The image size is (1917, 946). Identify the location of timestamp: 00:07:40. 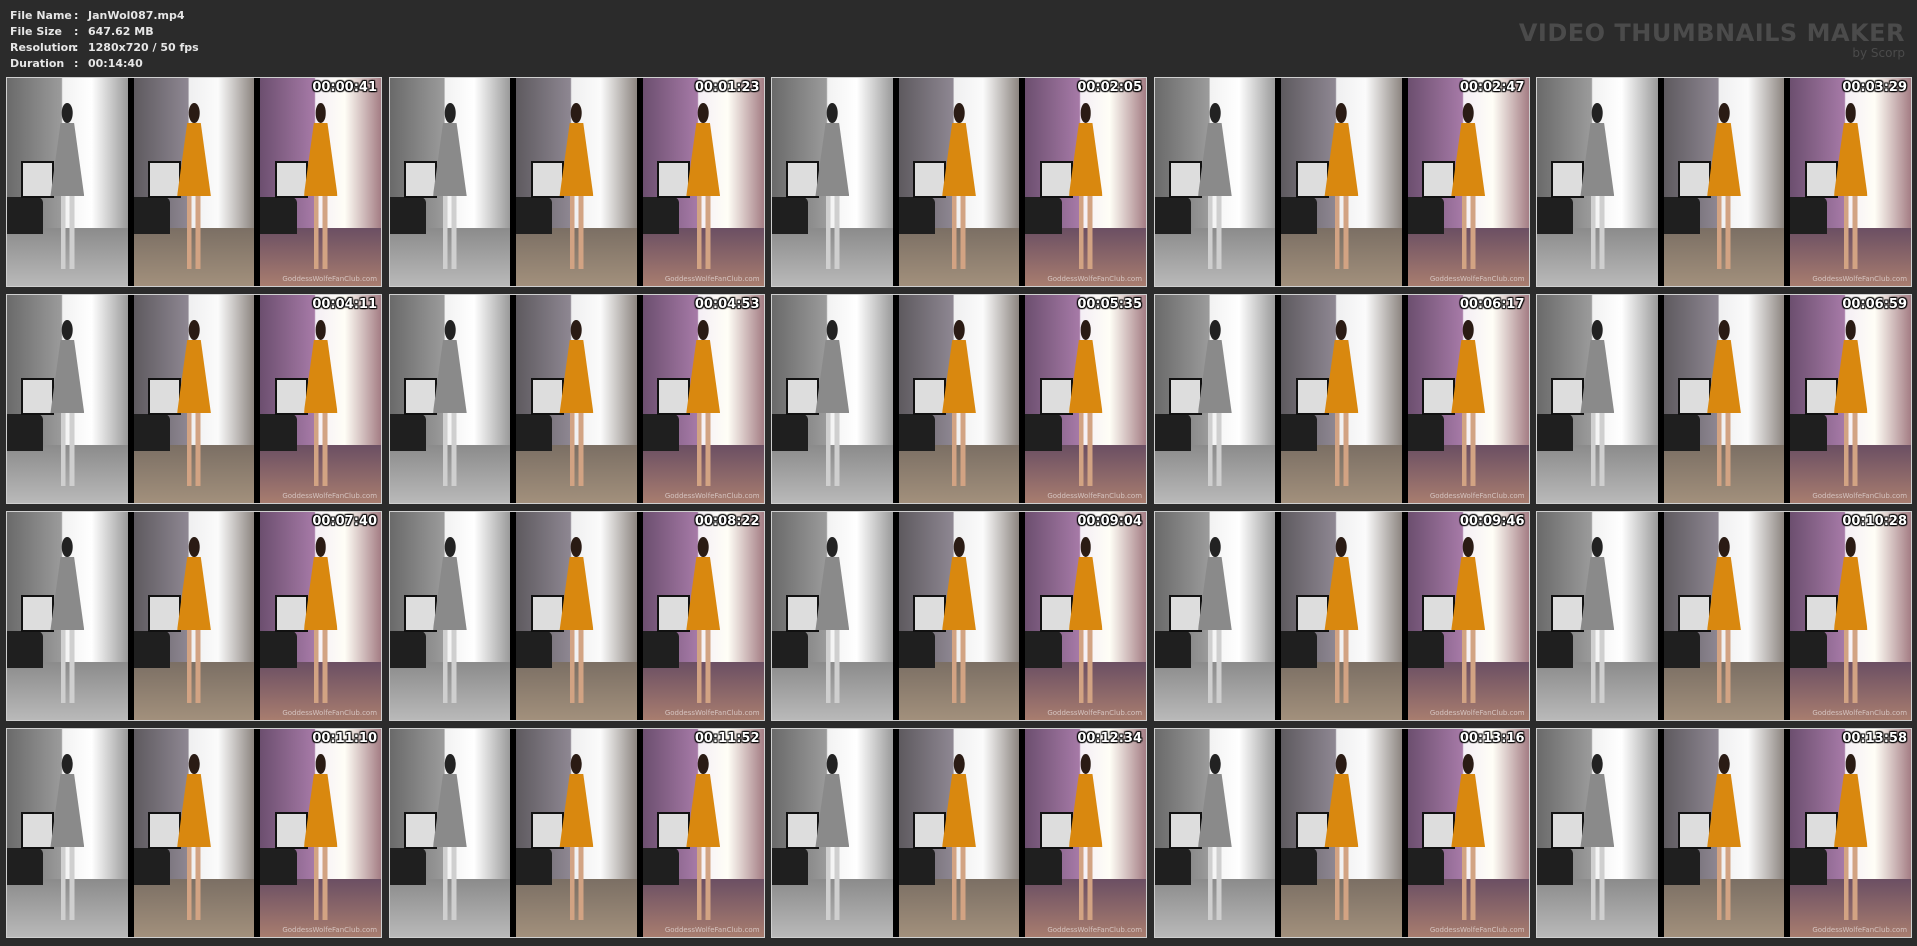
(345, 521).